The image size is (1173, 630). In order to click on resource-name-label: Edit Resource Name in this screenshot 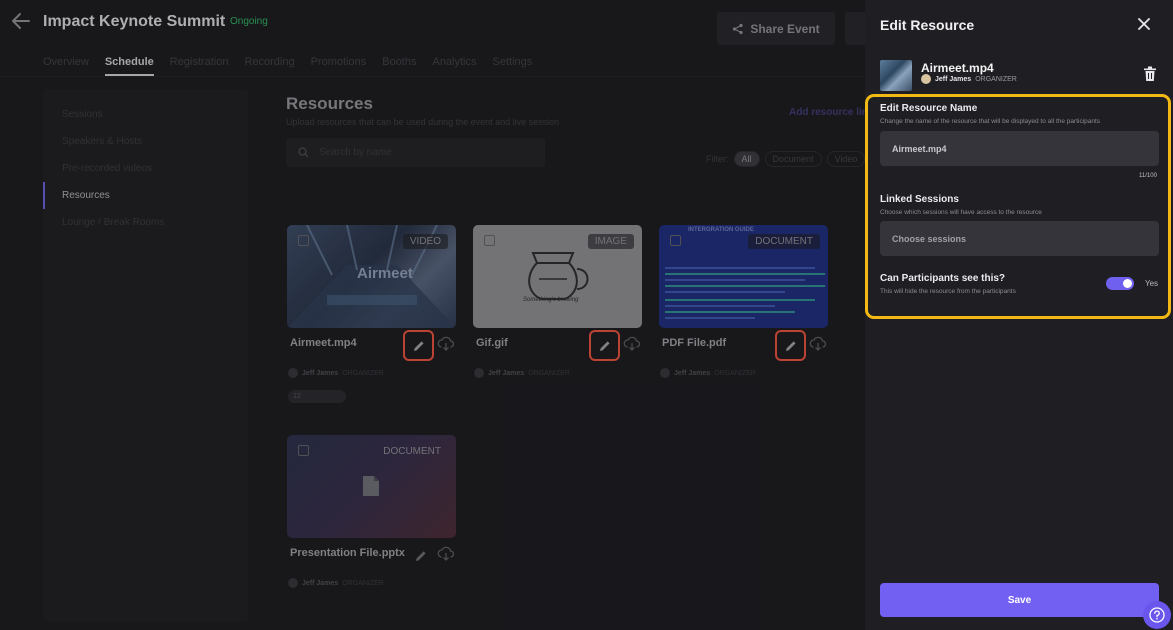, I will do `click(929, 108)`.